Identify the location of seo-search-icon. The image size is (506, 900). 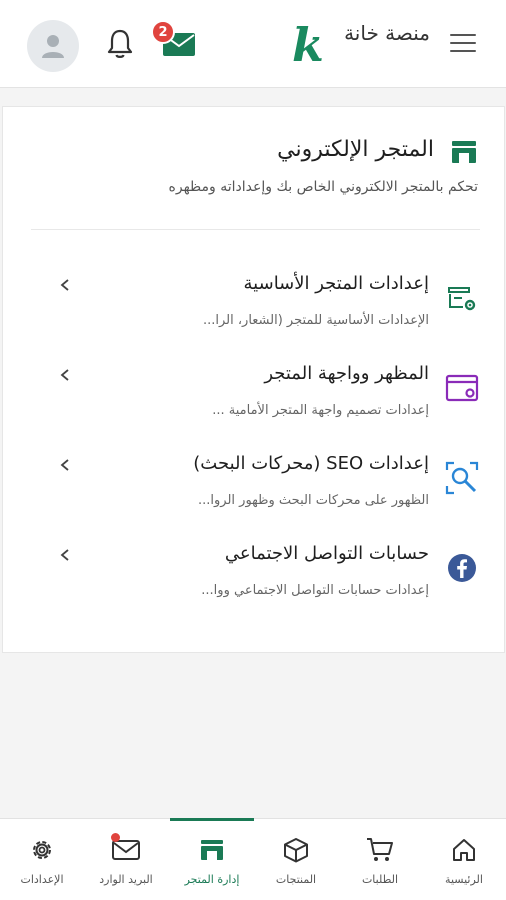
(462, 478).